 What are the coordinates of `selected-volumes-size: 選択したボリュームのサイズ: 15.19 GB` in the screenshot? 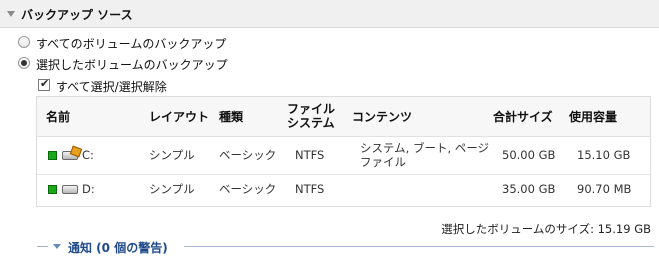 It's located at (546, 229).